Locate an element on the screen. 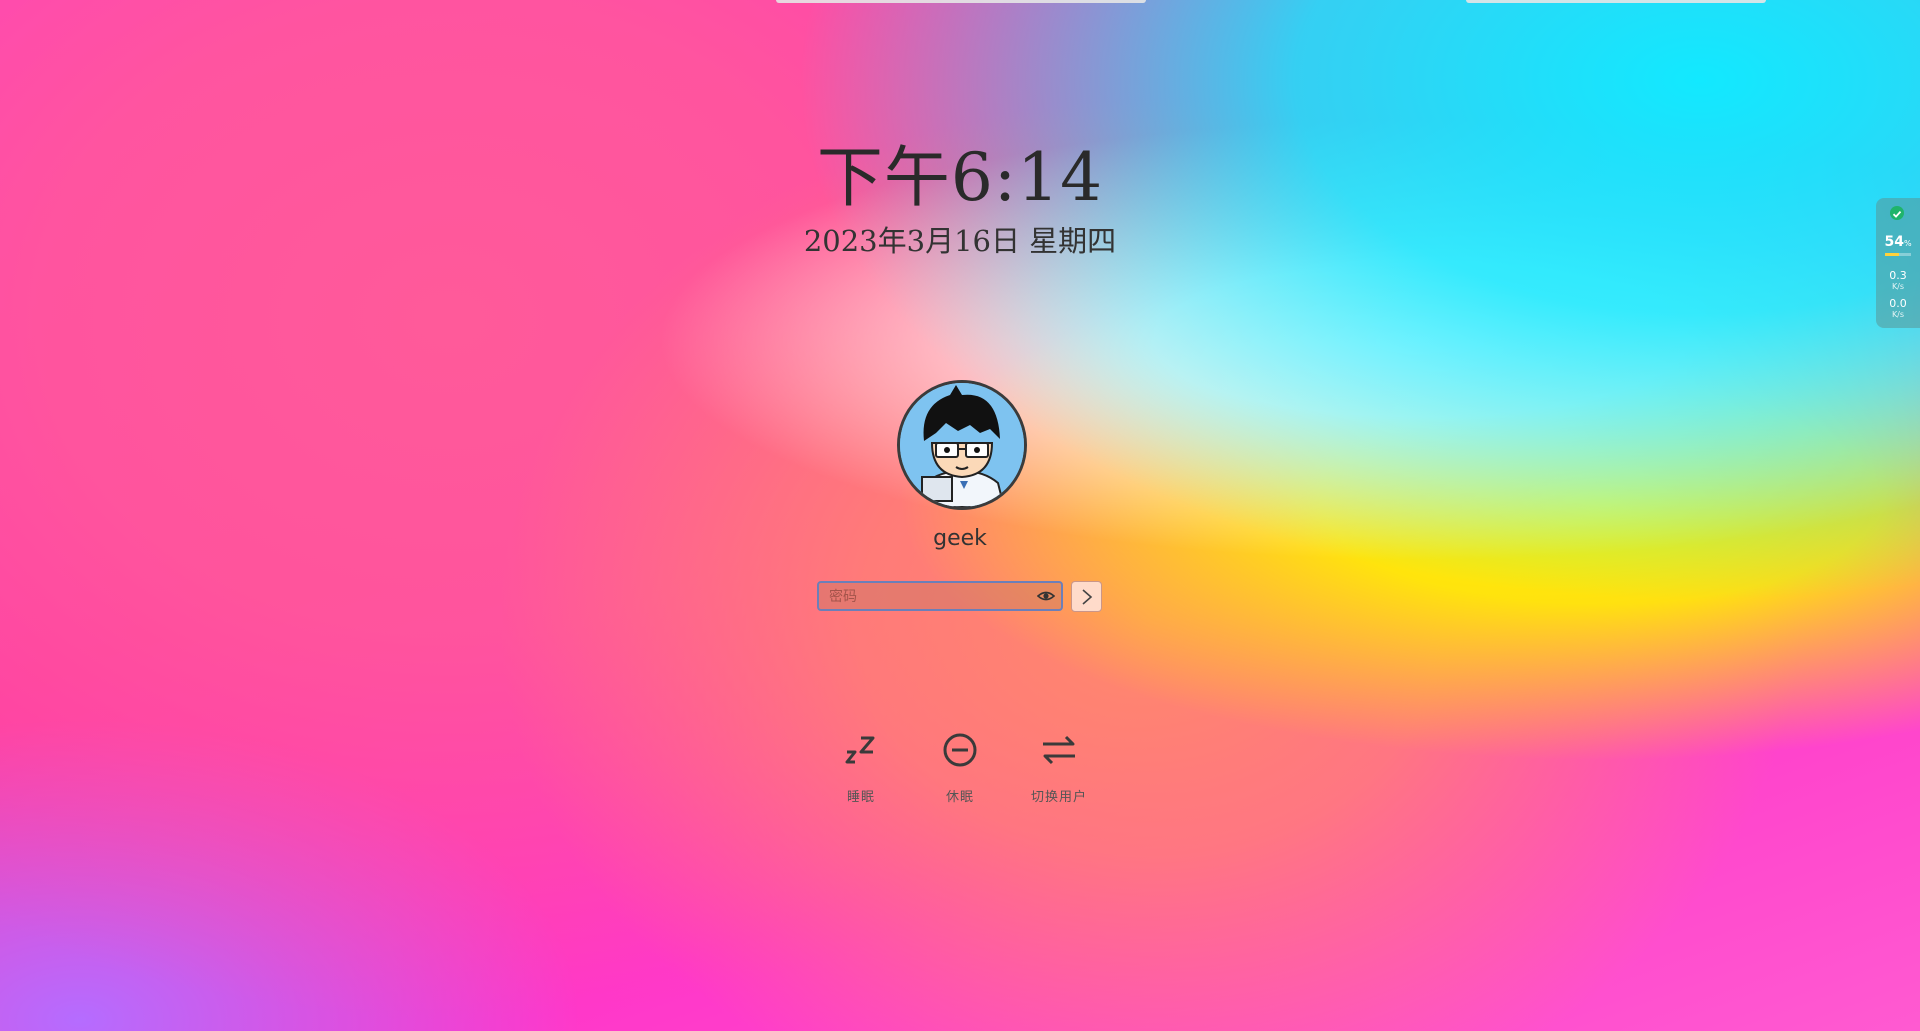  download-speed-value: 0.0 is located at coordinates (1898, 303).